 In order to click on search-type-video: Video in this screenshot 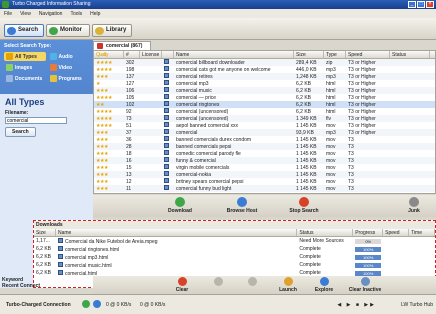, I will do `click(69, 67)`.